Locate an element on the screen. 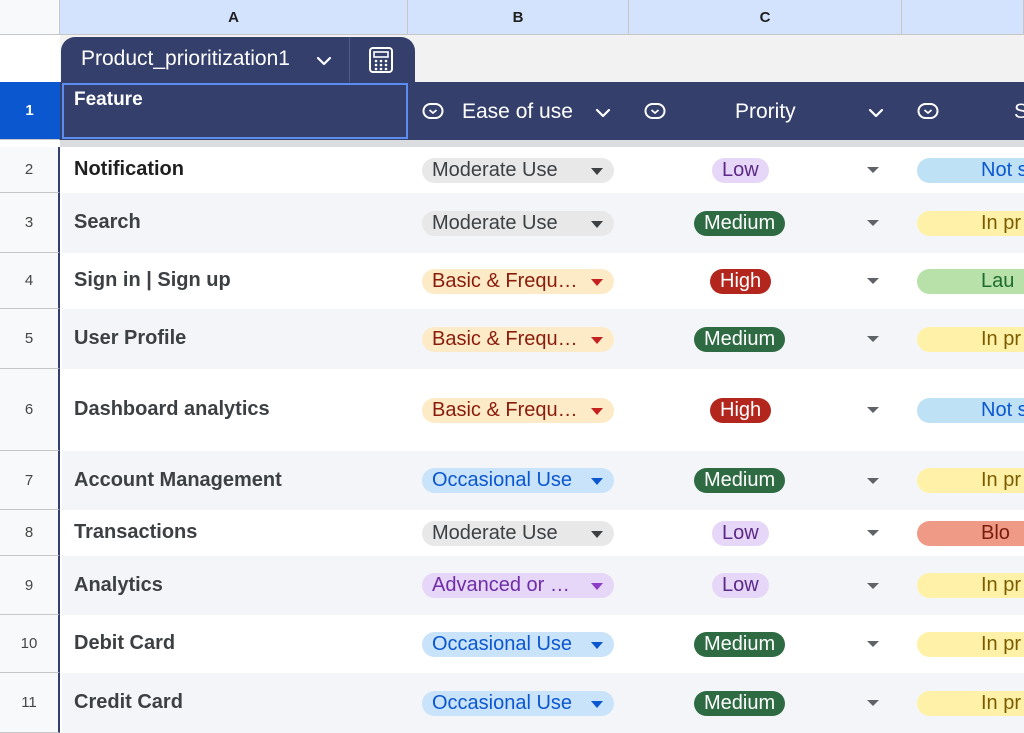 The height and width of the screenshot is (733, 1024). row-header: 4 is located at coordinates (30, 281).